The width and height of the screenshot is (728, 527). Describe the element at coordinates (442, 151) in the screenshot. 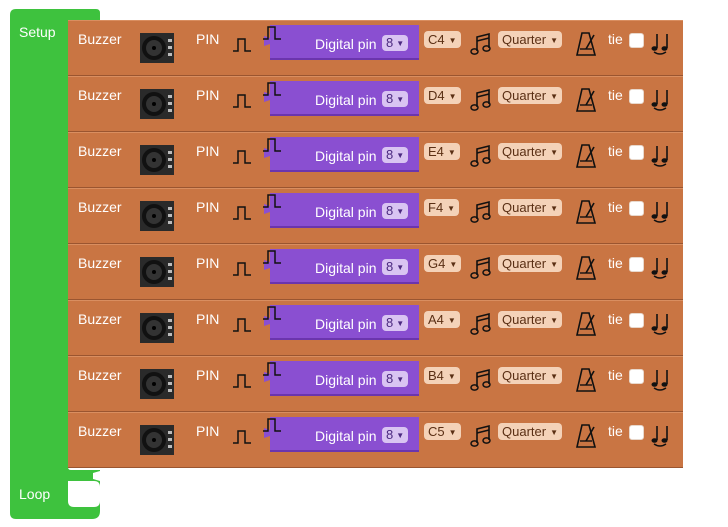

I see `note-dropdown: E4 ▼` at that location.